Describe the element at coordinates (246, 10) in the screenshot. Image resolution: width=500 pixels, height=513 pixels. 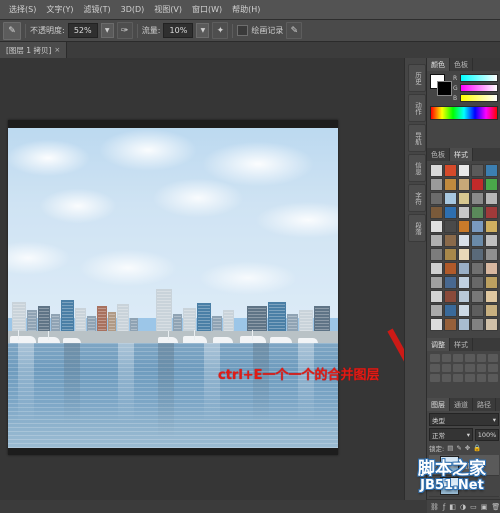
I see `menu-item-help: 帮助(H)` at that location.